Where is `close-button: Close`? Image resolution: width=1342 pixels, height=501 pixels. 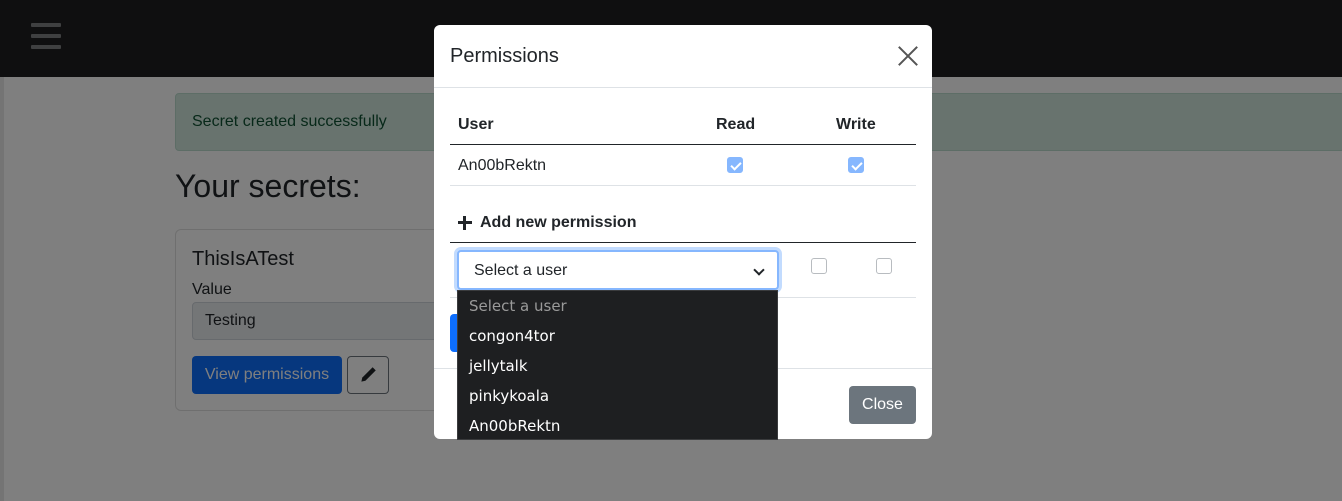 close-button: Close is located at coordinates (882, 405).